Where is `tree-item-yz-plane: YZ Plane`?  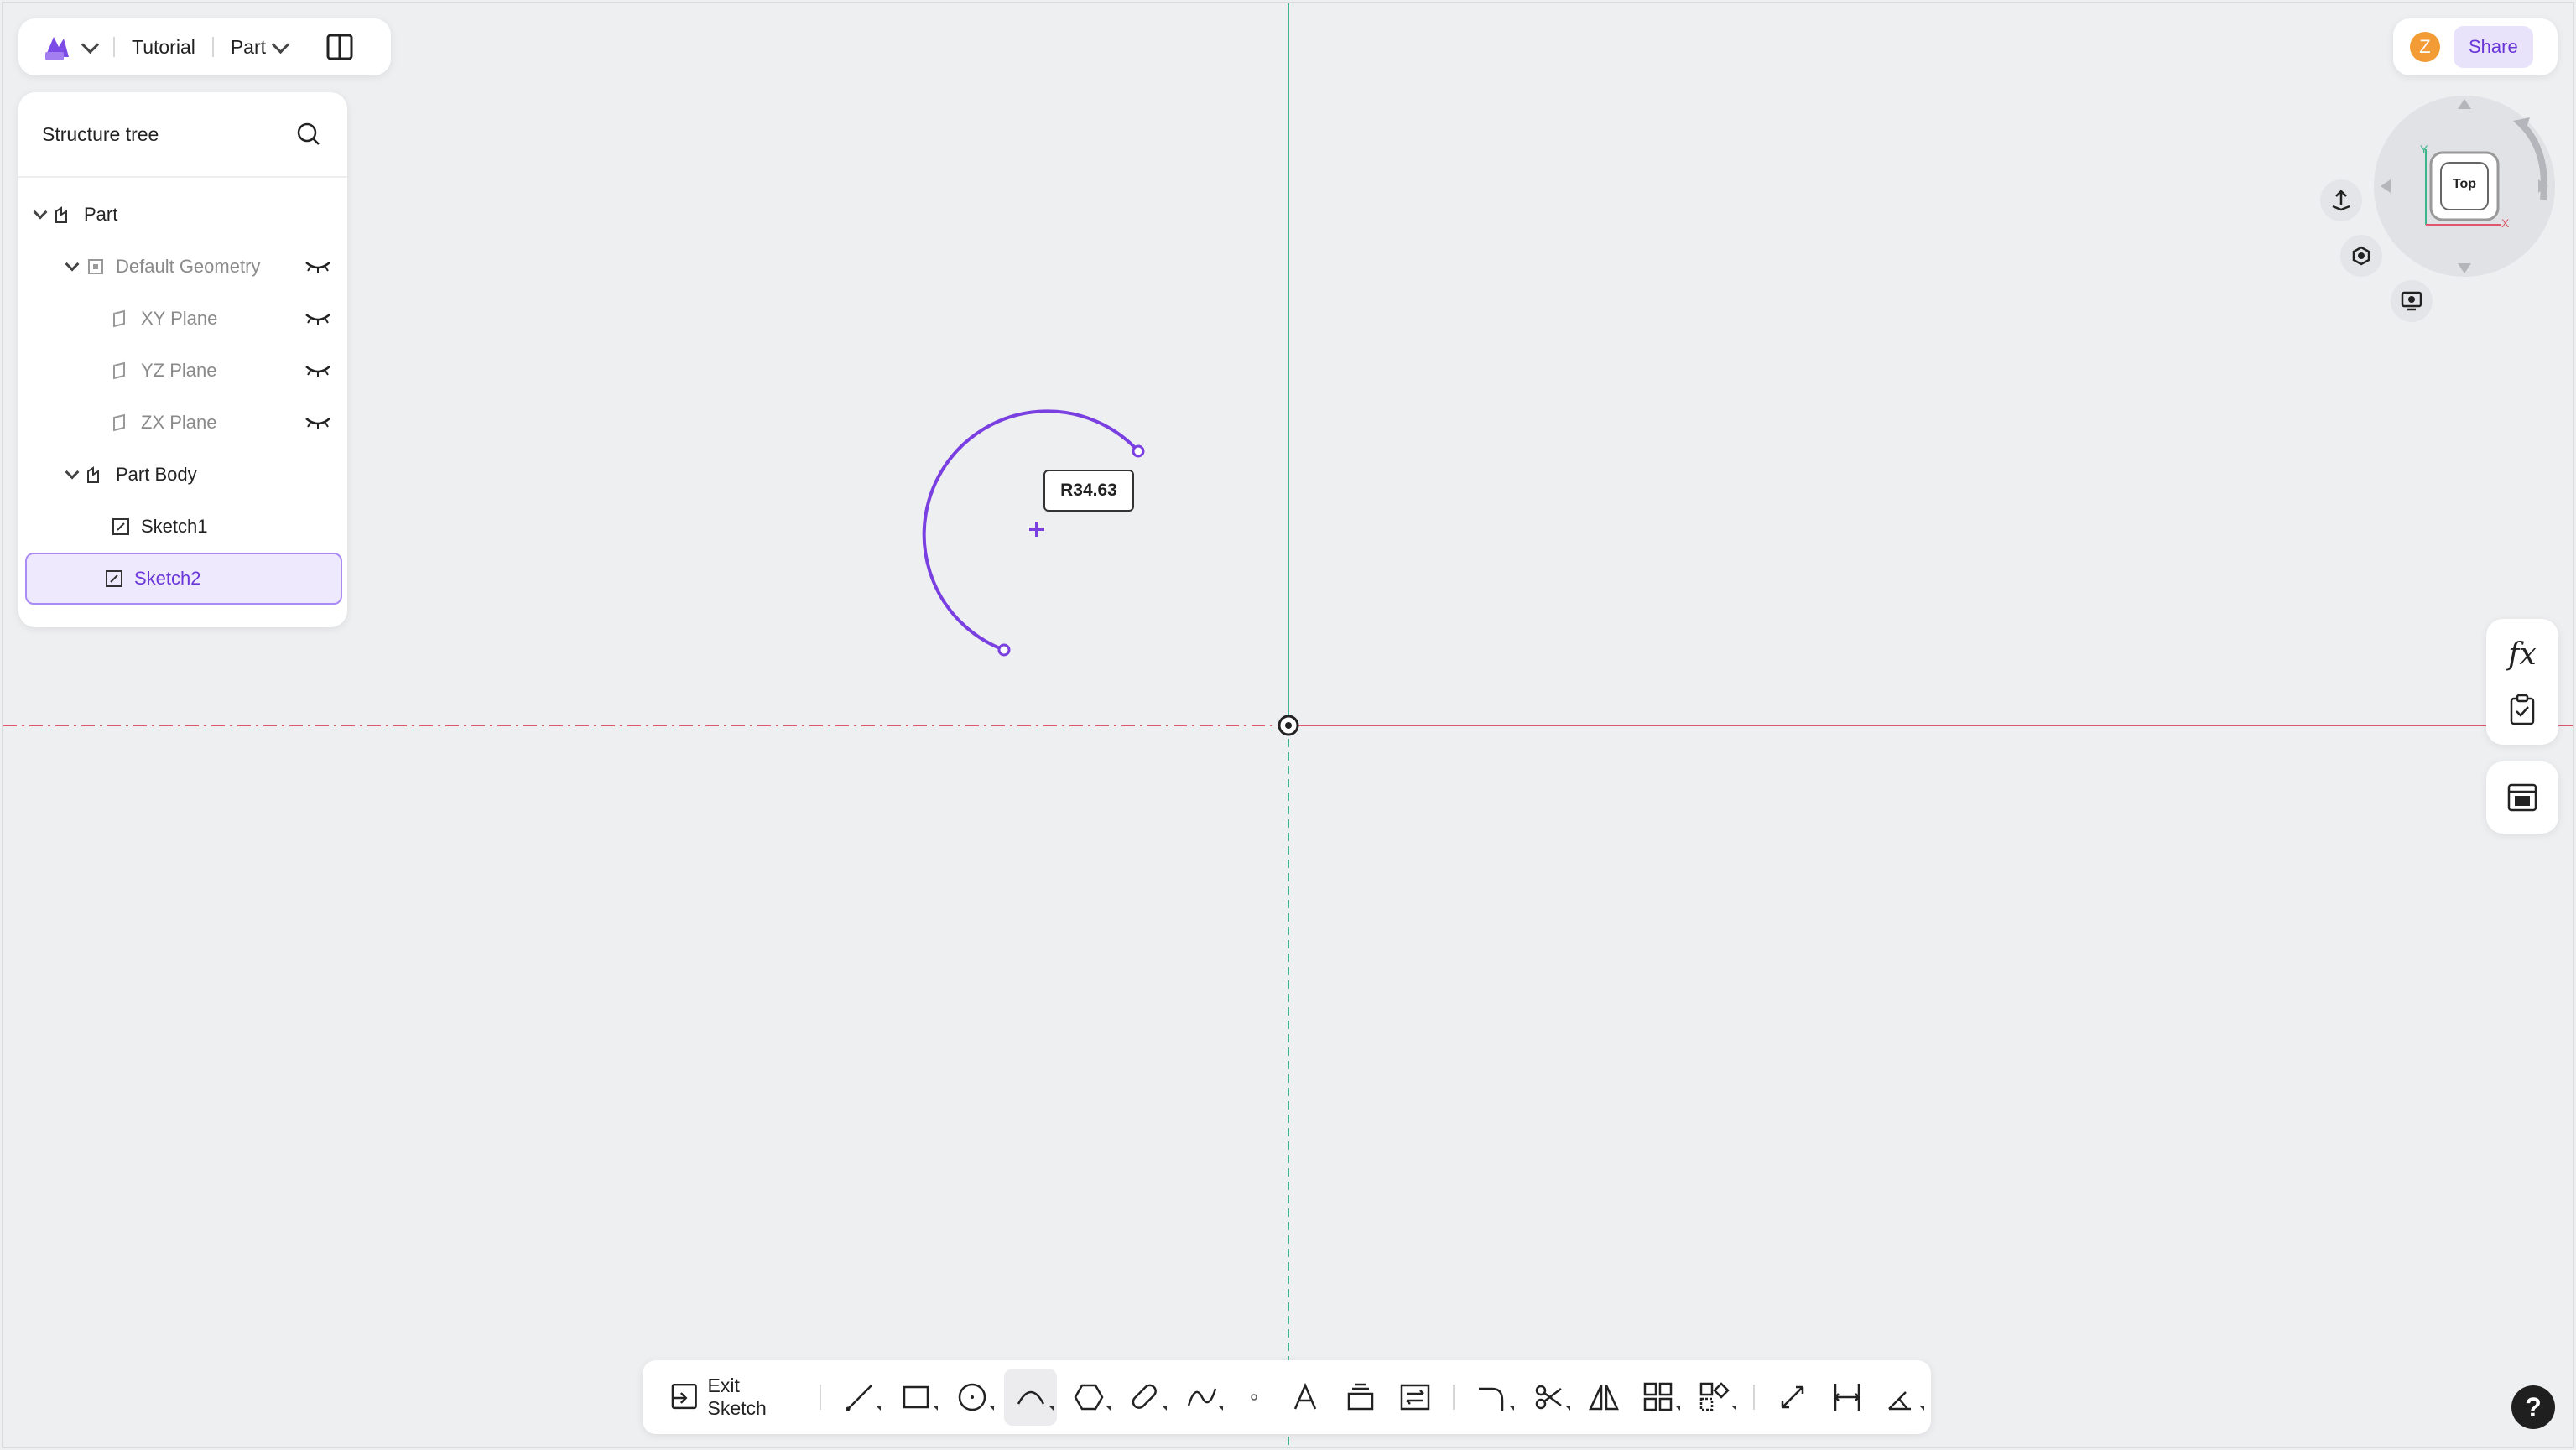 tree-item-yz-plane: YZ Plane is located at coordinates (188, 370).